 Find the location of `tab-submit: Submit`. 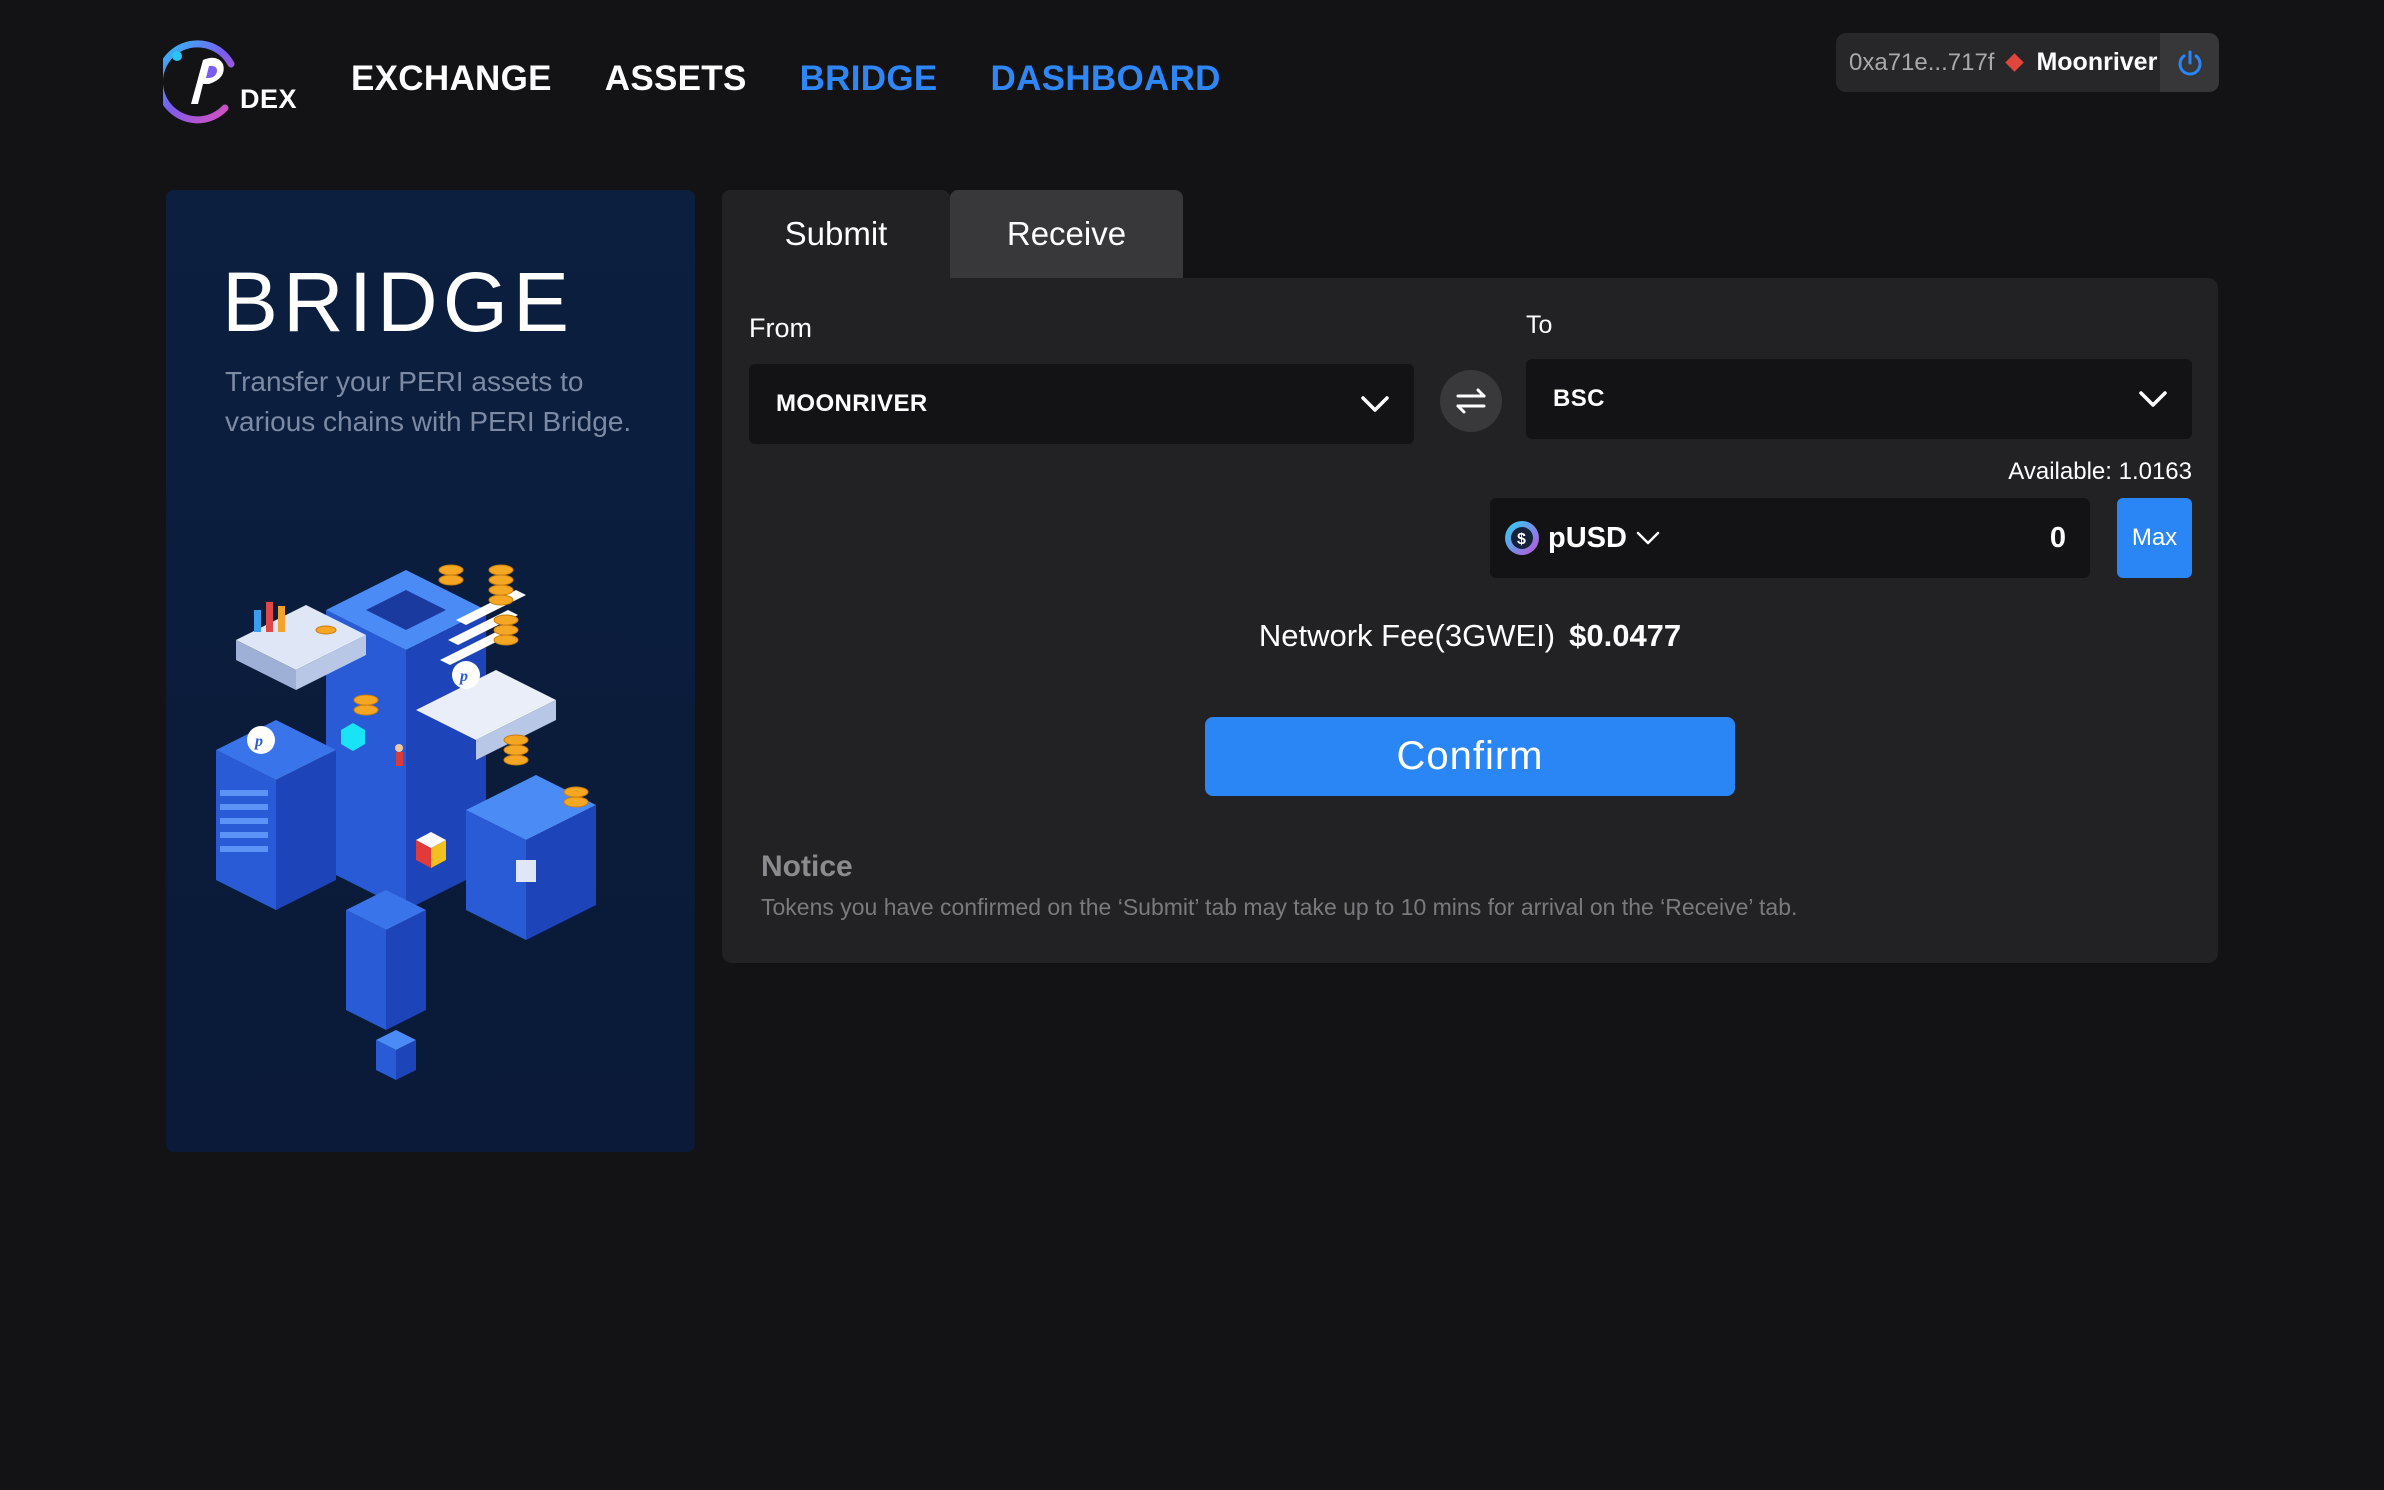

tab-submit: Submit is located at coordinates (836, 234).